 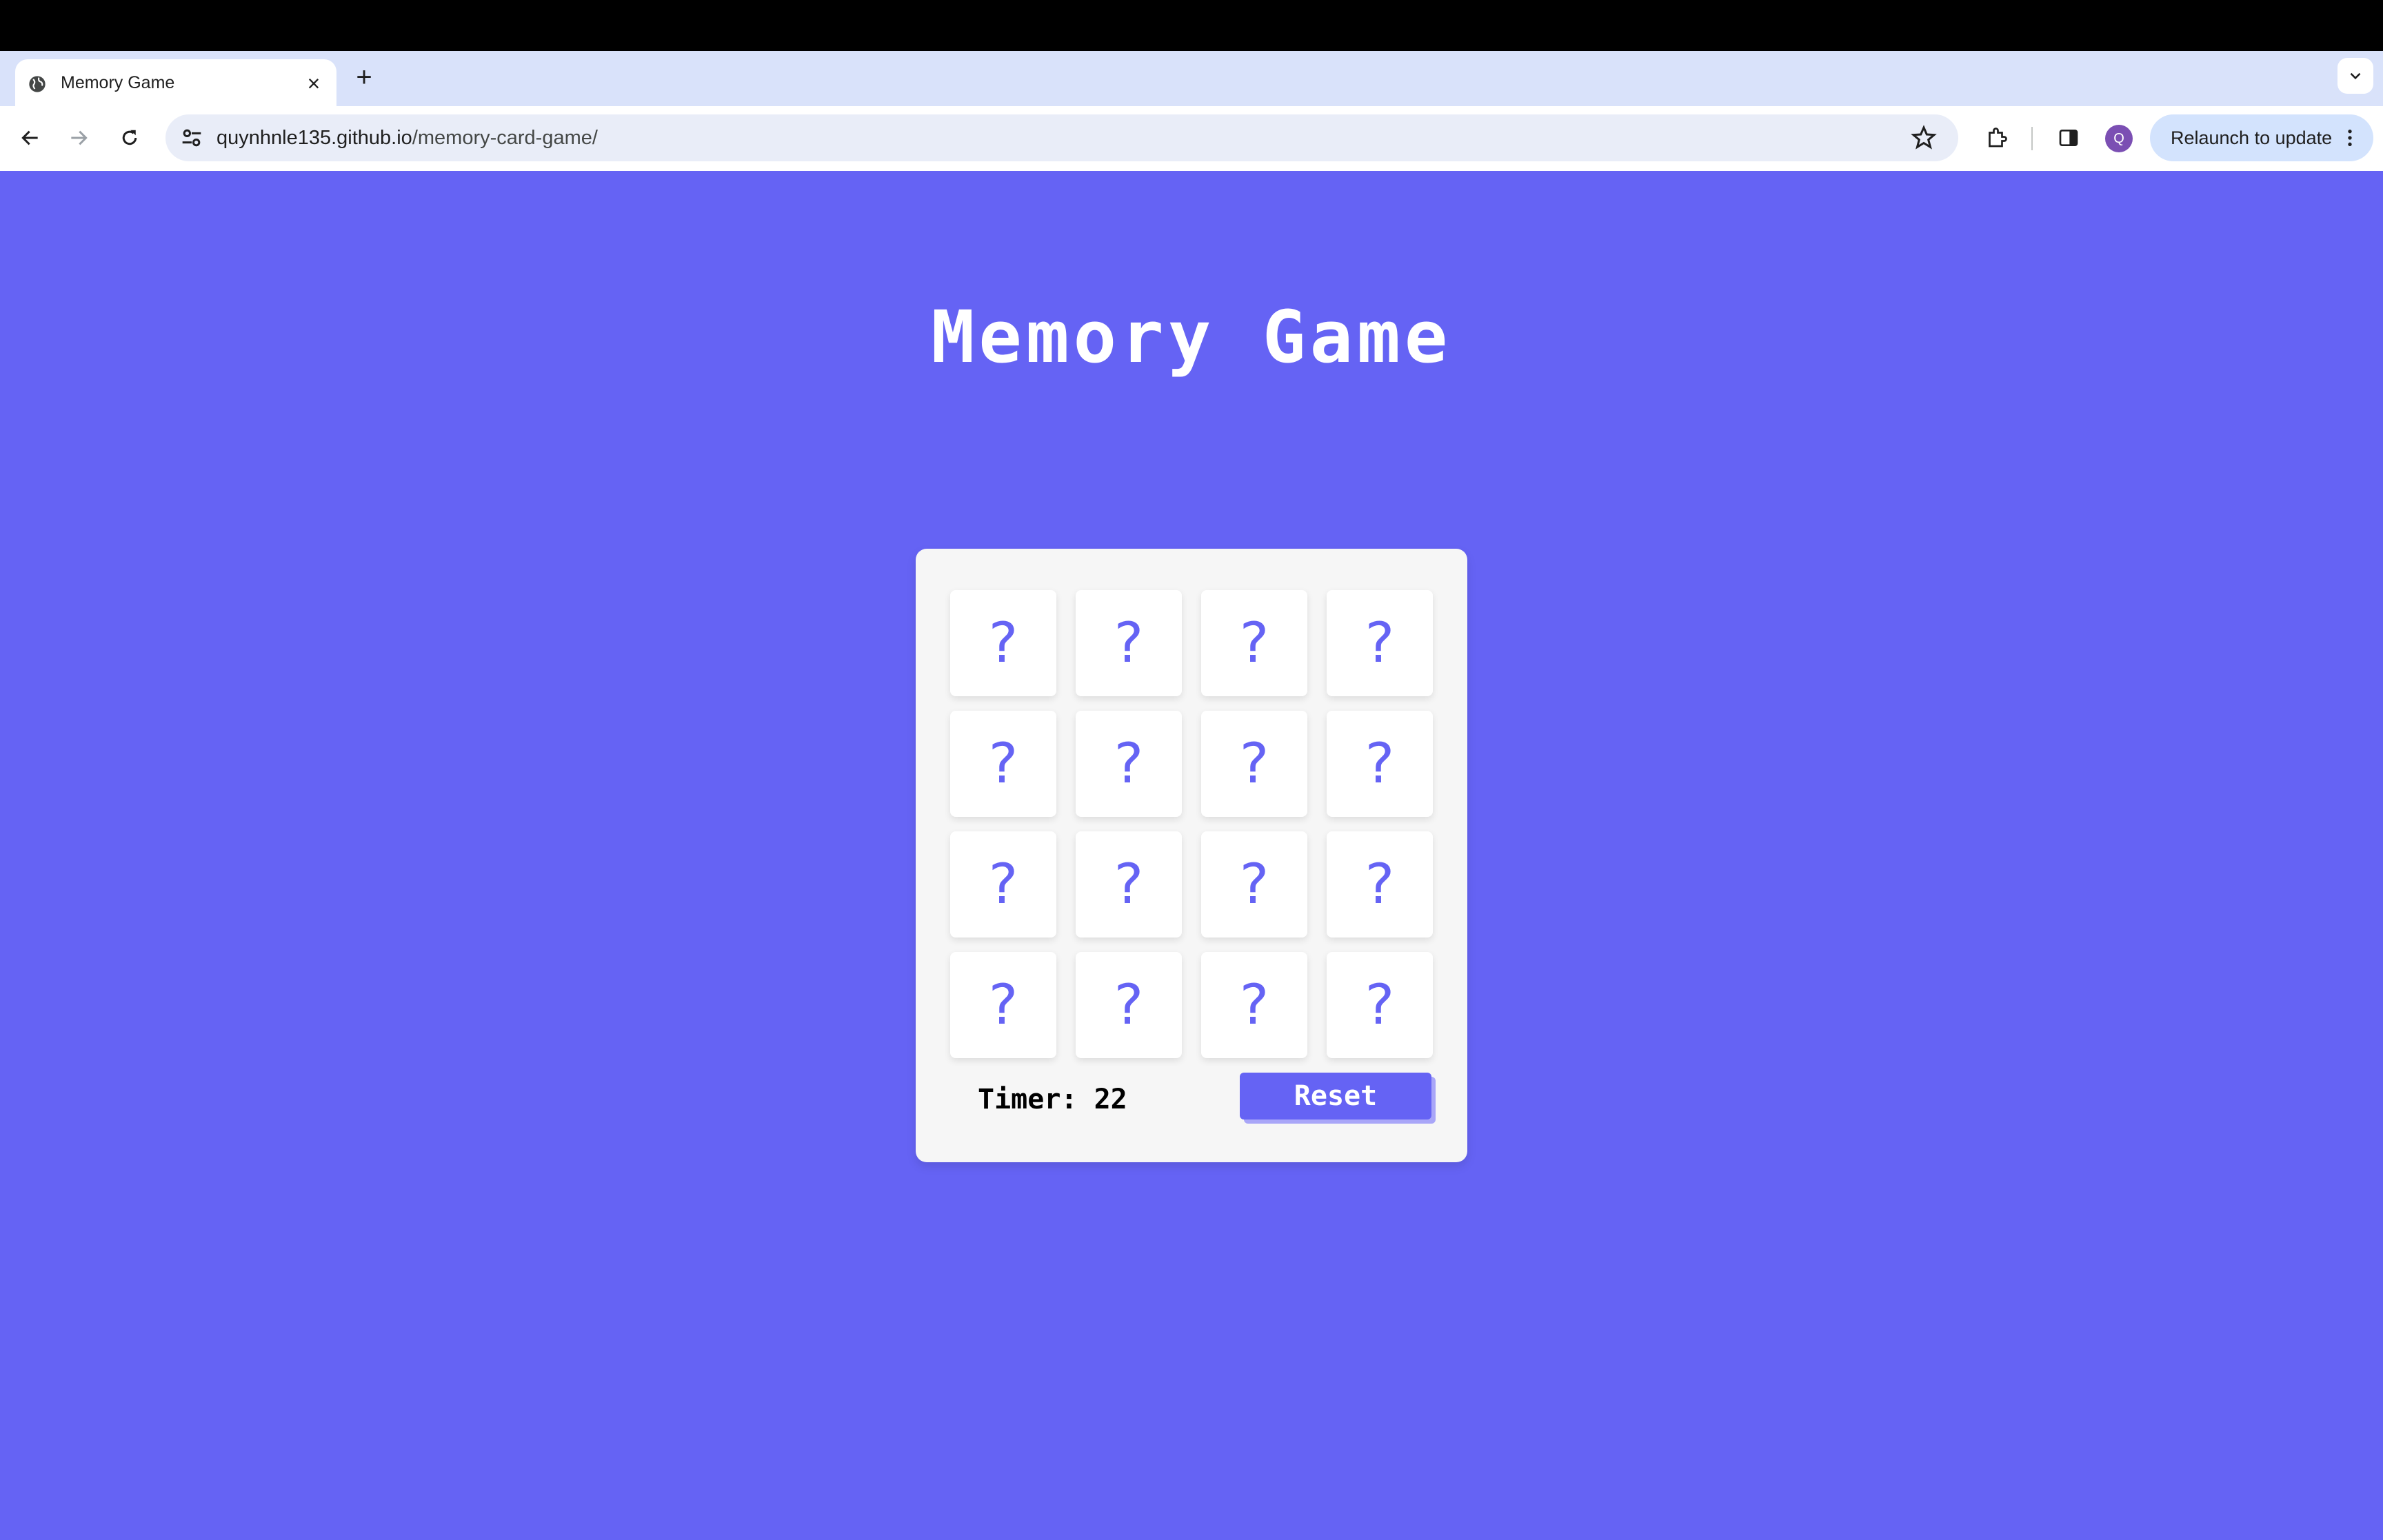 I want to click on reset-button: Reset, so click(x=1335, y=1096).